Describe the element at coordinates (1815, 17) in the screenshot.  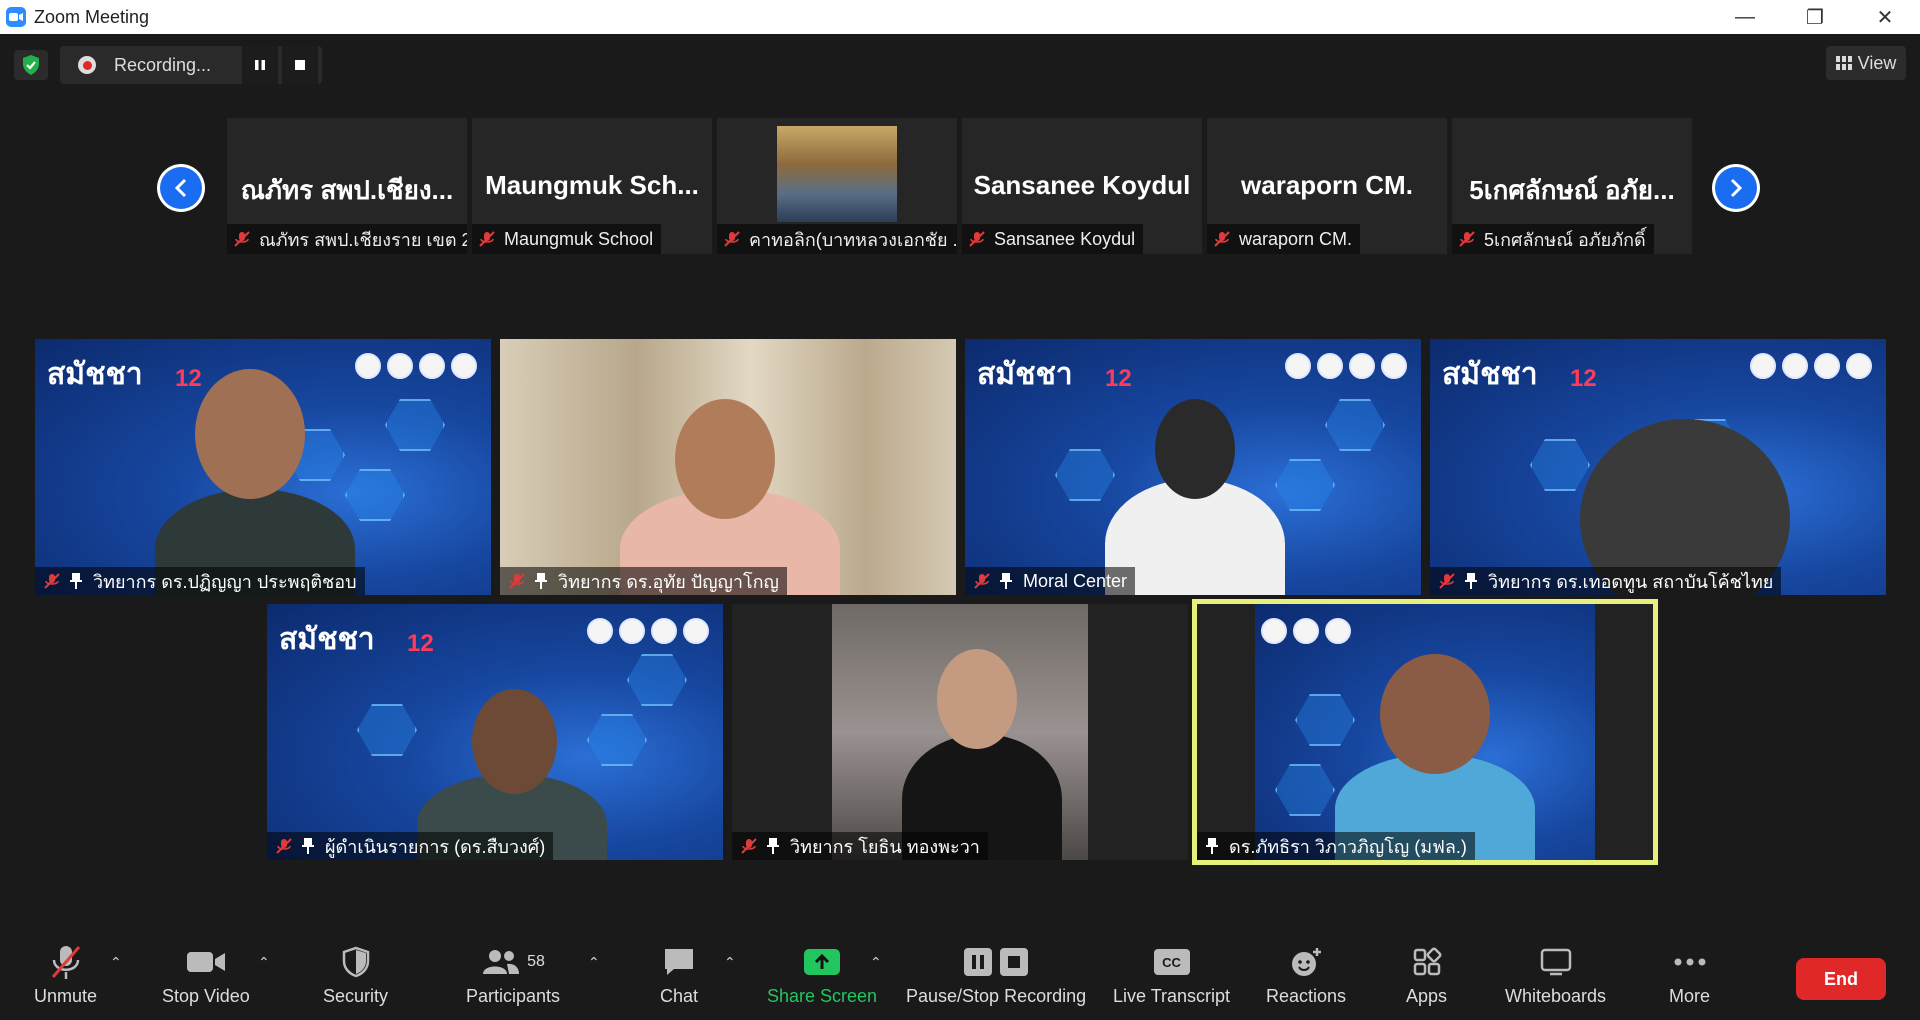
I see `restore-button: ❐` at that location.